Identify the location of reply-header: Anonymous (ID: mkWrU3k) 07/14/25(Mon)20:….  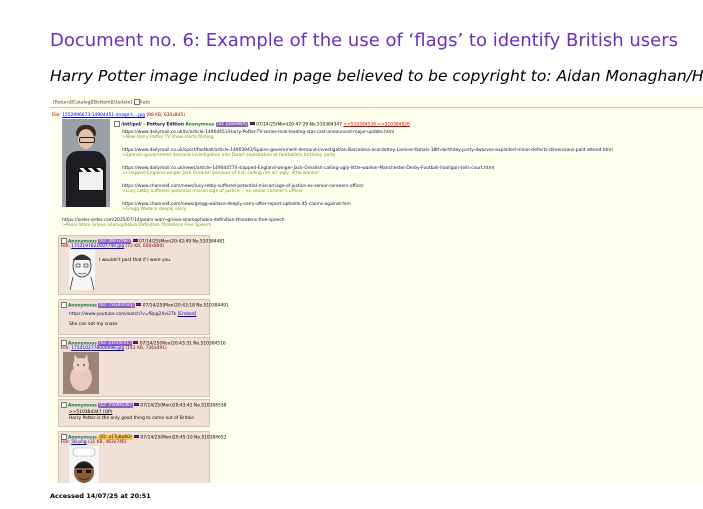
(143, 405).